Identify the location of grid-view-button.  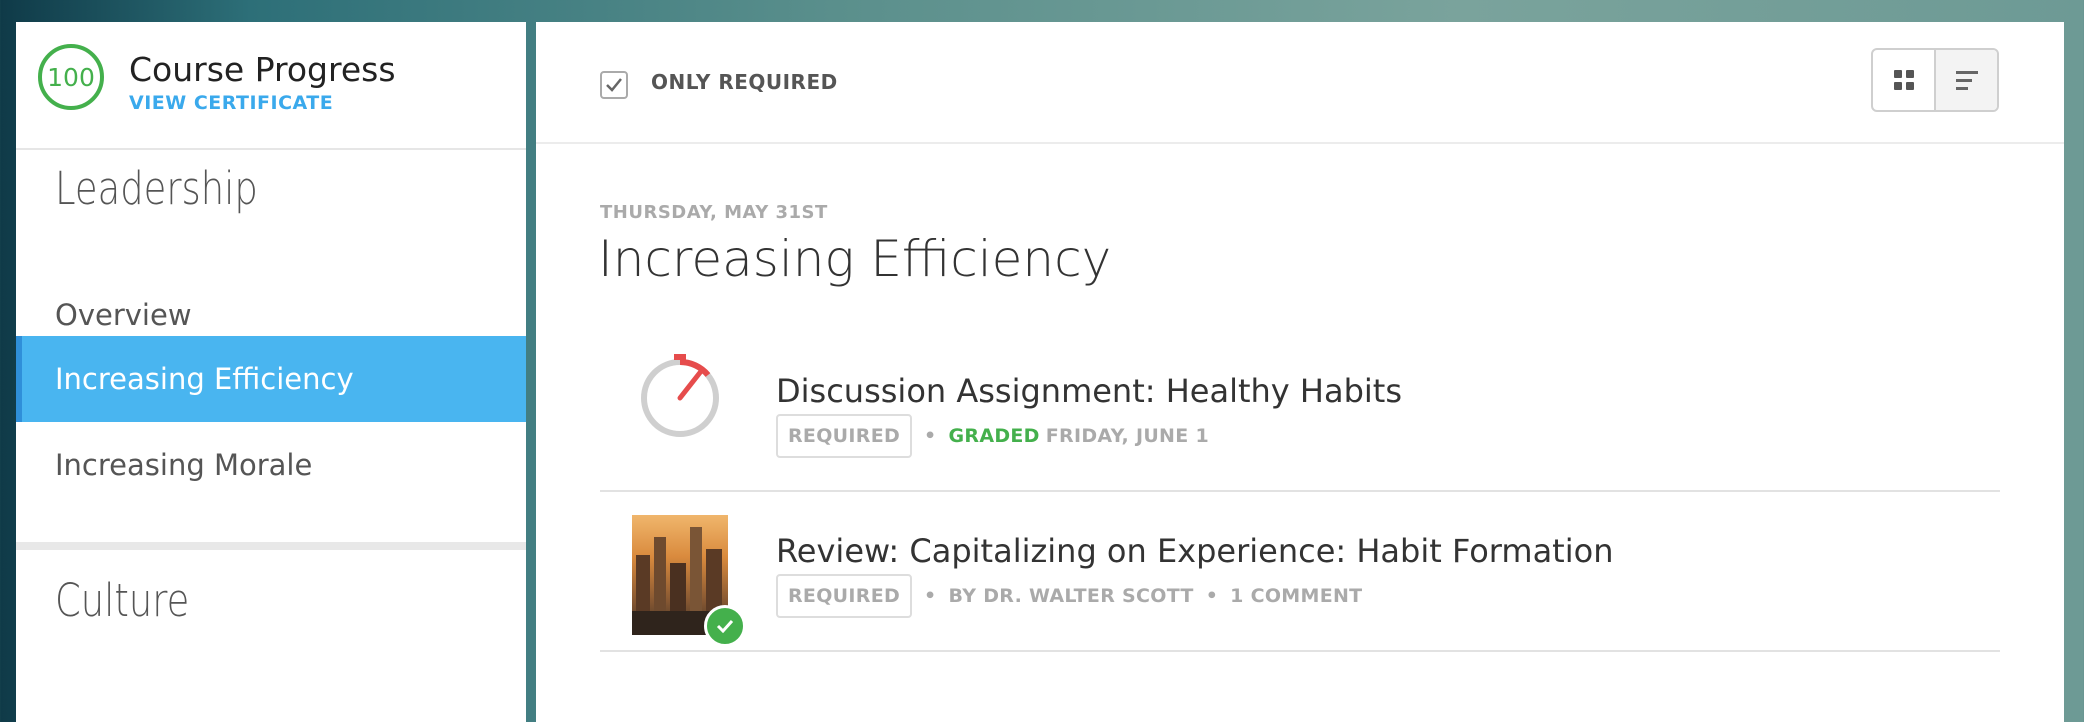
(1903, 80).